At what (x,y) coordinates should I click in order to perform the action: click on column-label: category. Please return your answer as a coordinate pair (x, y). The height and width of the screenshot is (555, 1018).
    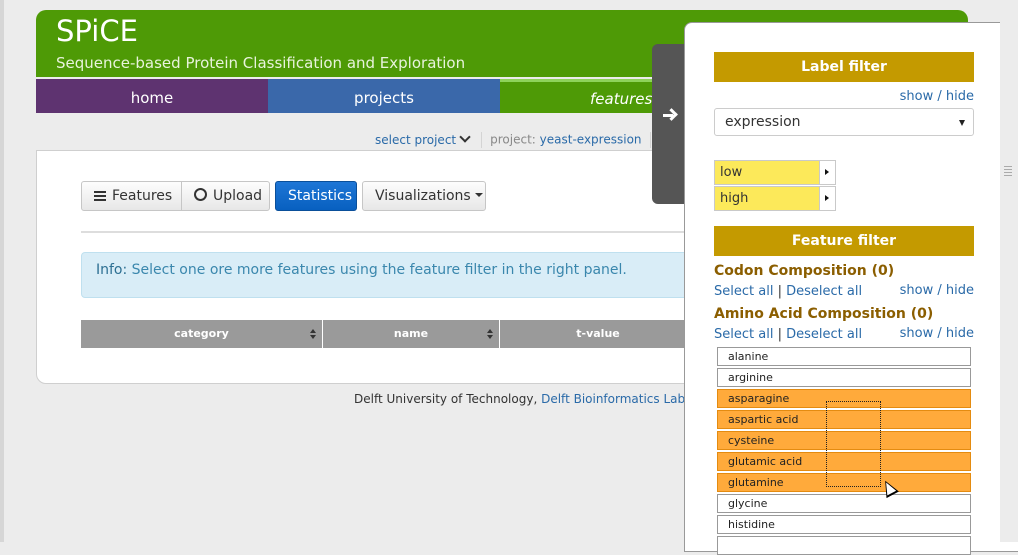
    Looking at the image, I should click on (201, 333).